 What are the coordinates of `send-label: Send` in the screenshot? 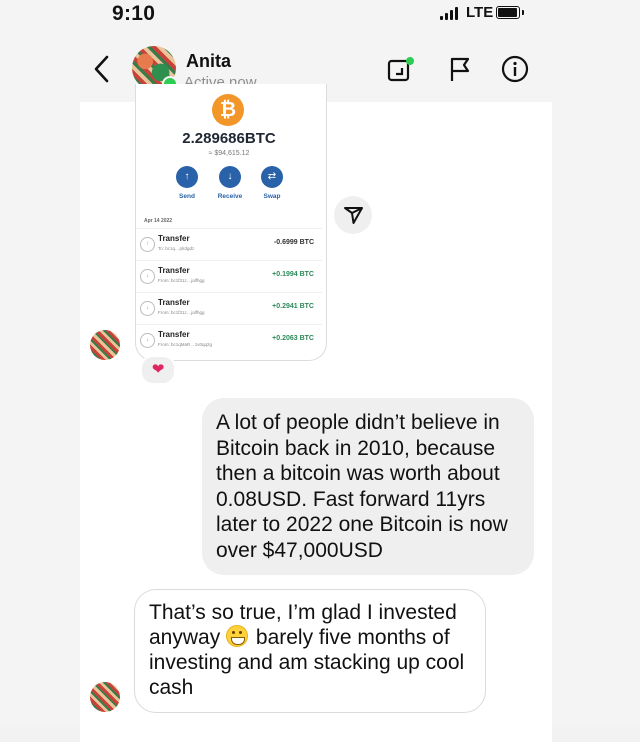 It's located at (187, 196).